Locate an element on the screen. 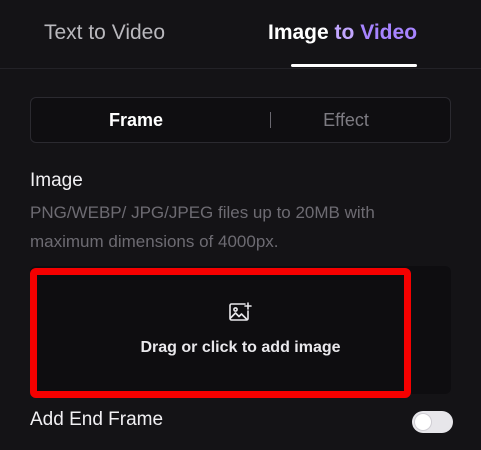 The image size is (481, 450). toggle-knob is located at coordinates (423, 422).